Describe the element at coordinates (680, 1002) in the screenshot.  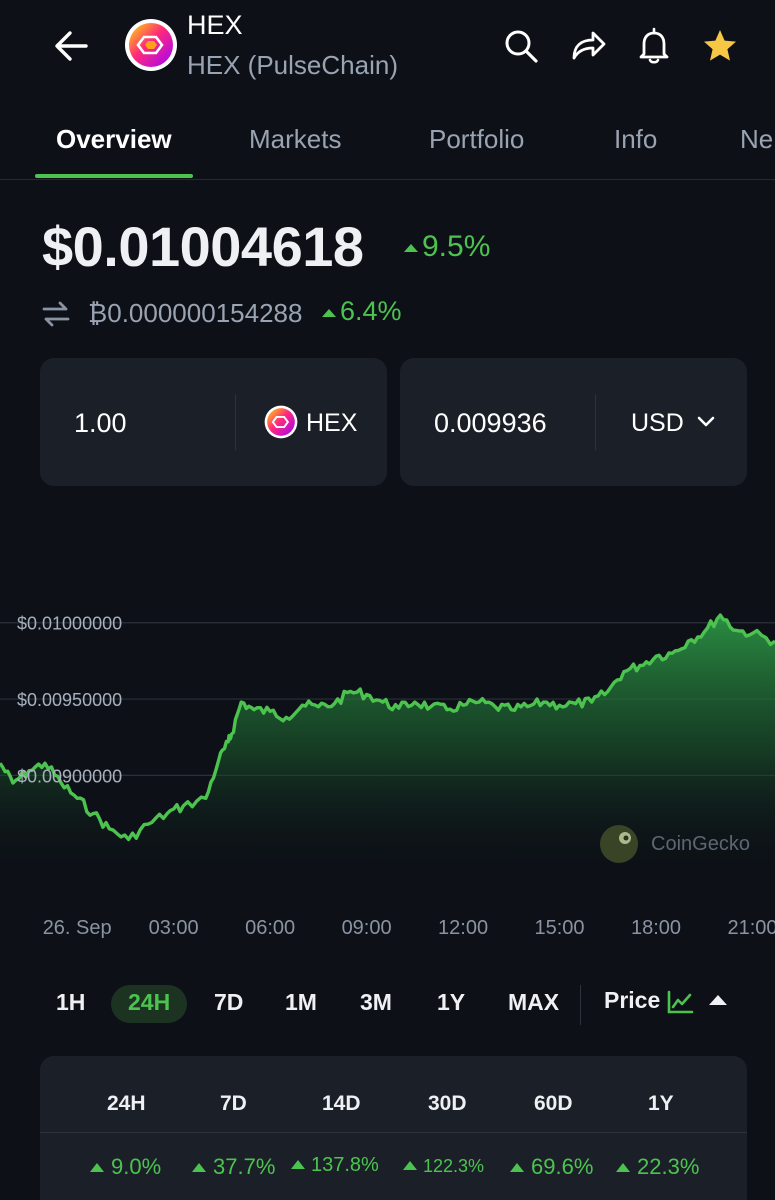
I see `chart-line-icon` at that location.